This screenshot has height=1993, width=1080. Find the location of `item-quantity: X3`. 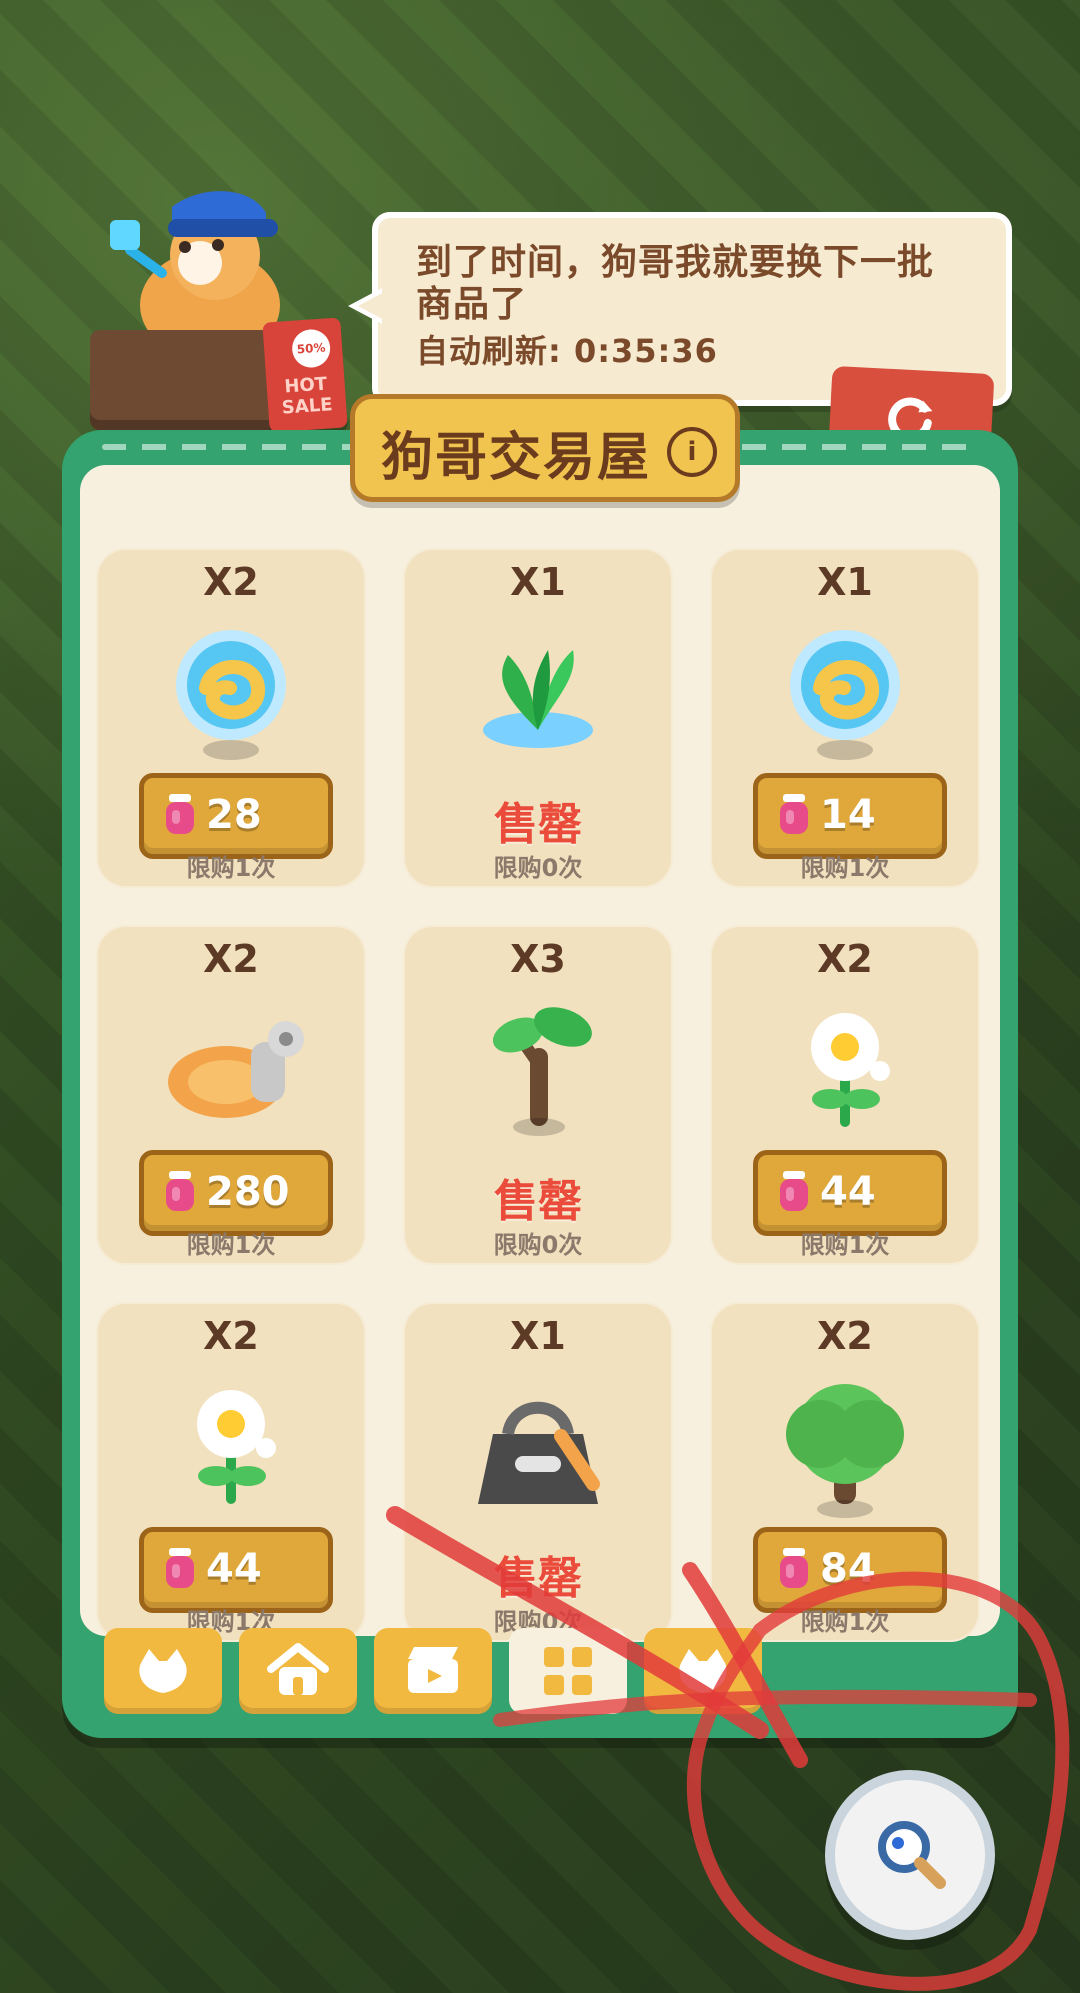

item-quantity: X3 is located at coordinates (538, 959).